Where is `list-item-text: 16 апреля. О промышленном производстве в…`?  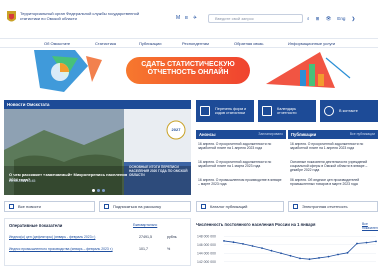 list-item-text: 16 апреля. О промышленном производстве в… is located at coordinates (240, 182).